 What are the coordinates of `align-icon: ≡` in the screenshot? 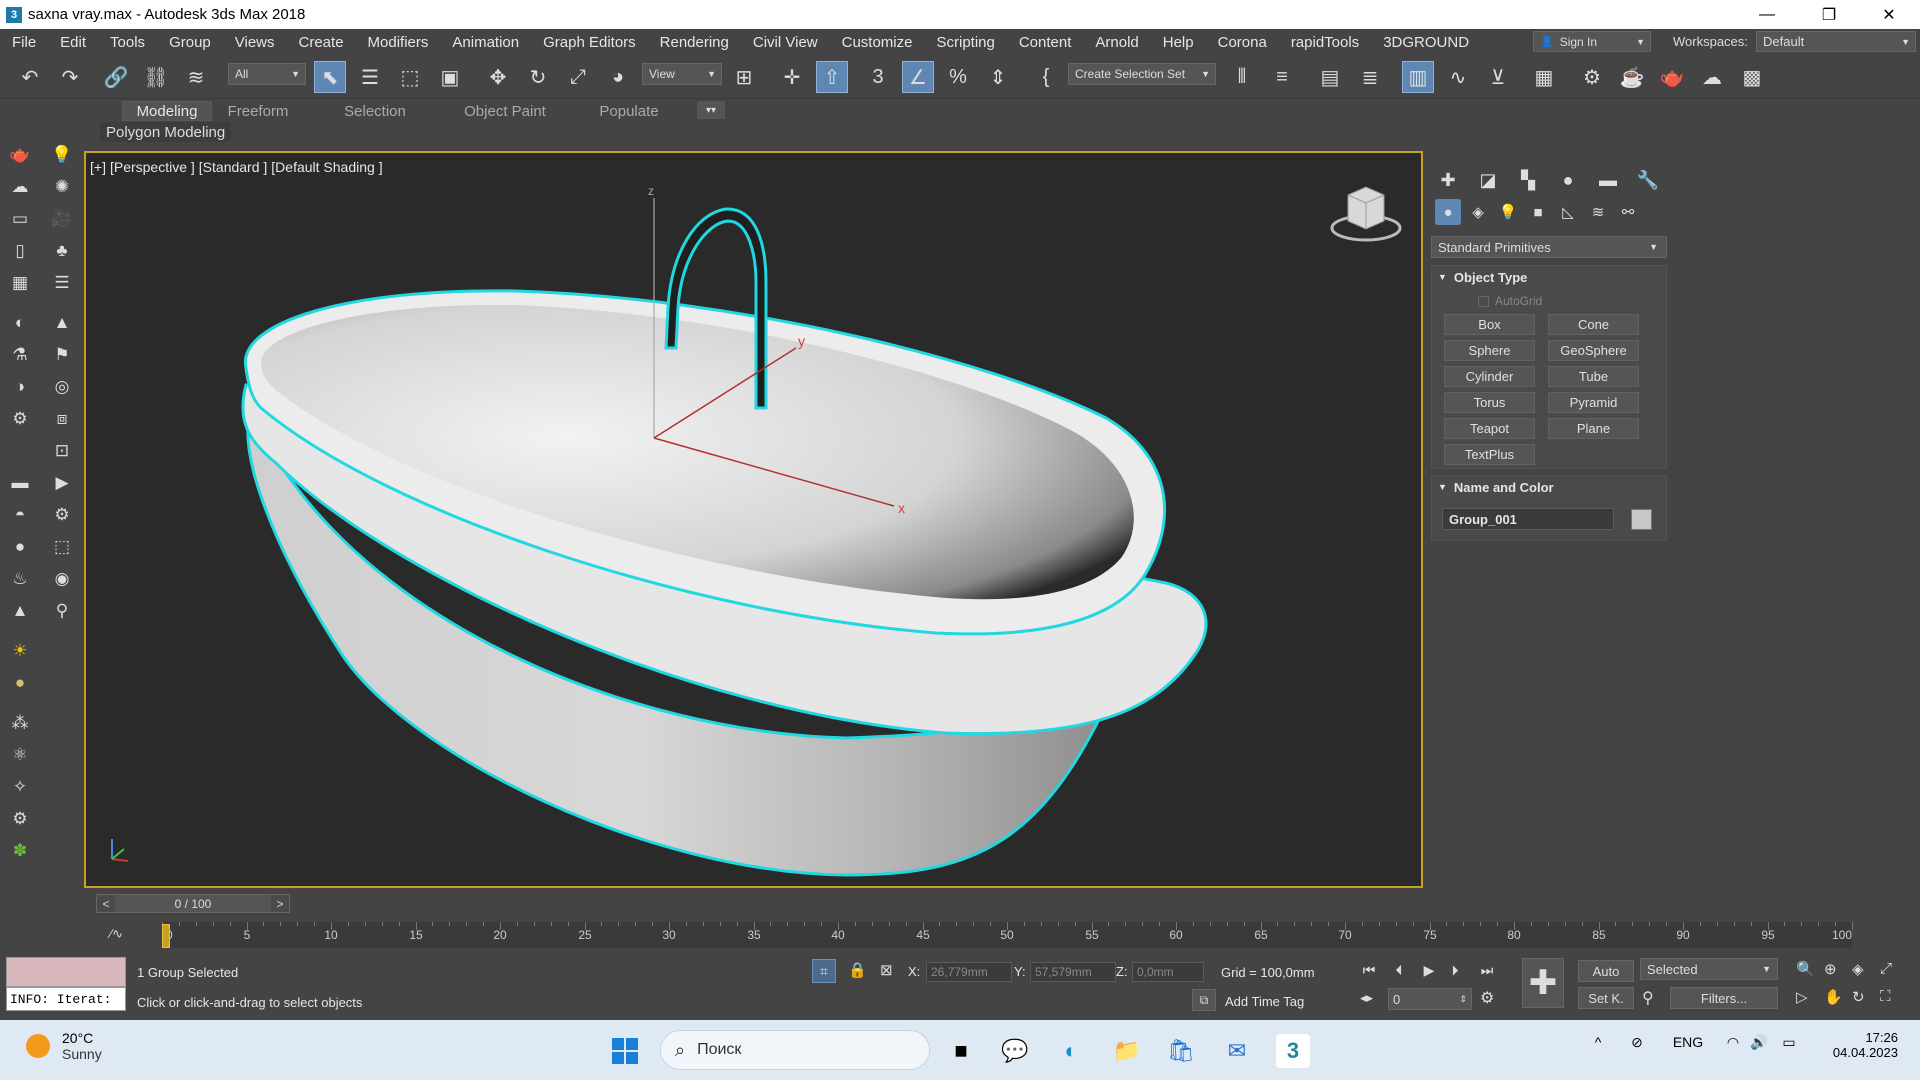 It's located at (1282, 77).